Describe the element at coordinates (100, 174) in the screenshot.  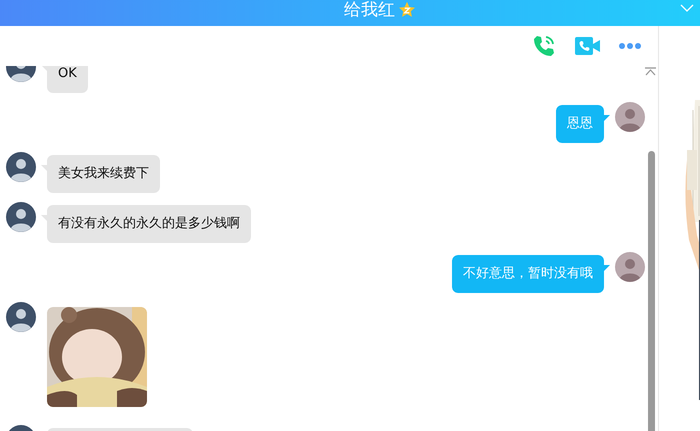
I see `message-bubble: 美女我来续费下` at that location.